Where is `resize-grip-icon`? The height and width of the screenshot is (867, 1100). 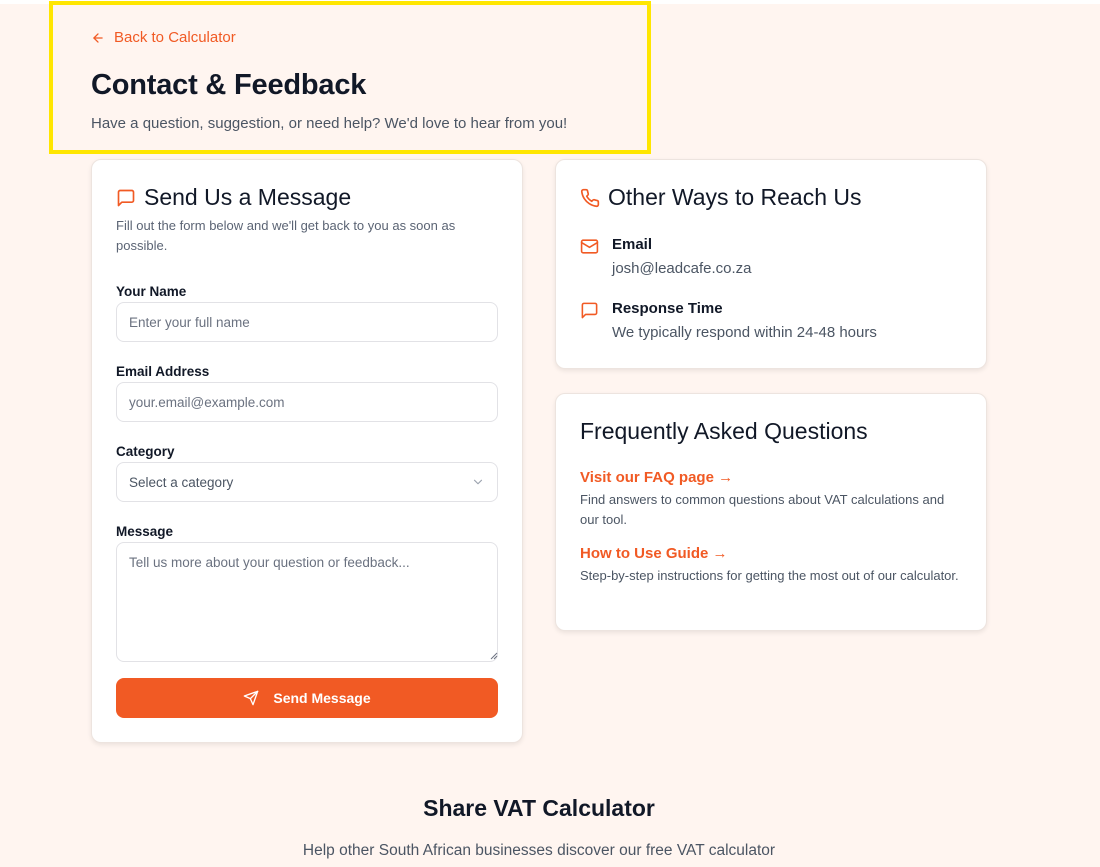 resize-grip-icon is located at coordinates (494, 656).